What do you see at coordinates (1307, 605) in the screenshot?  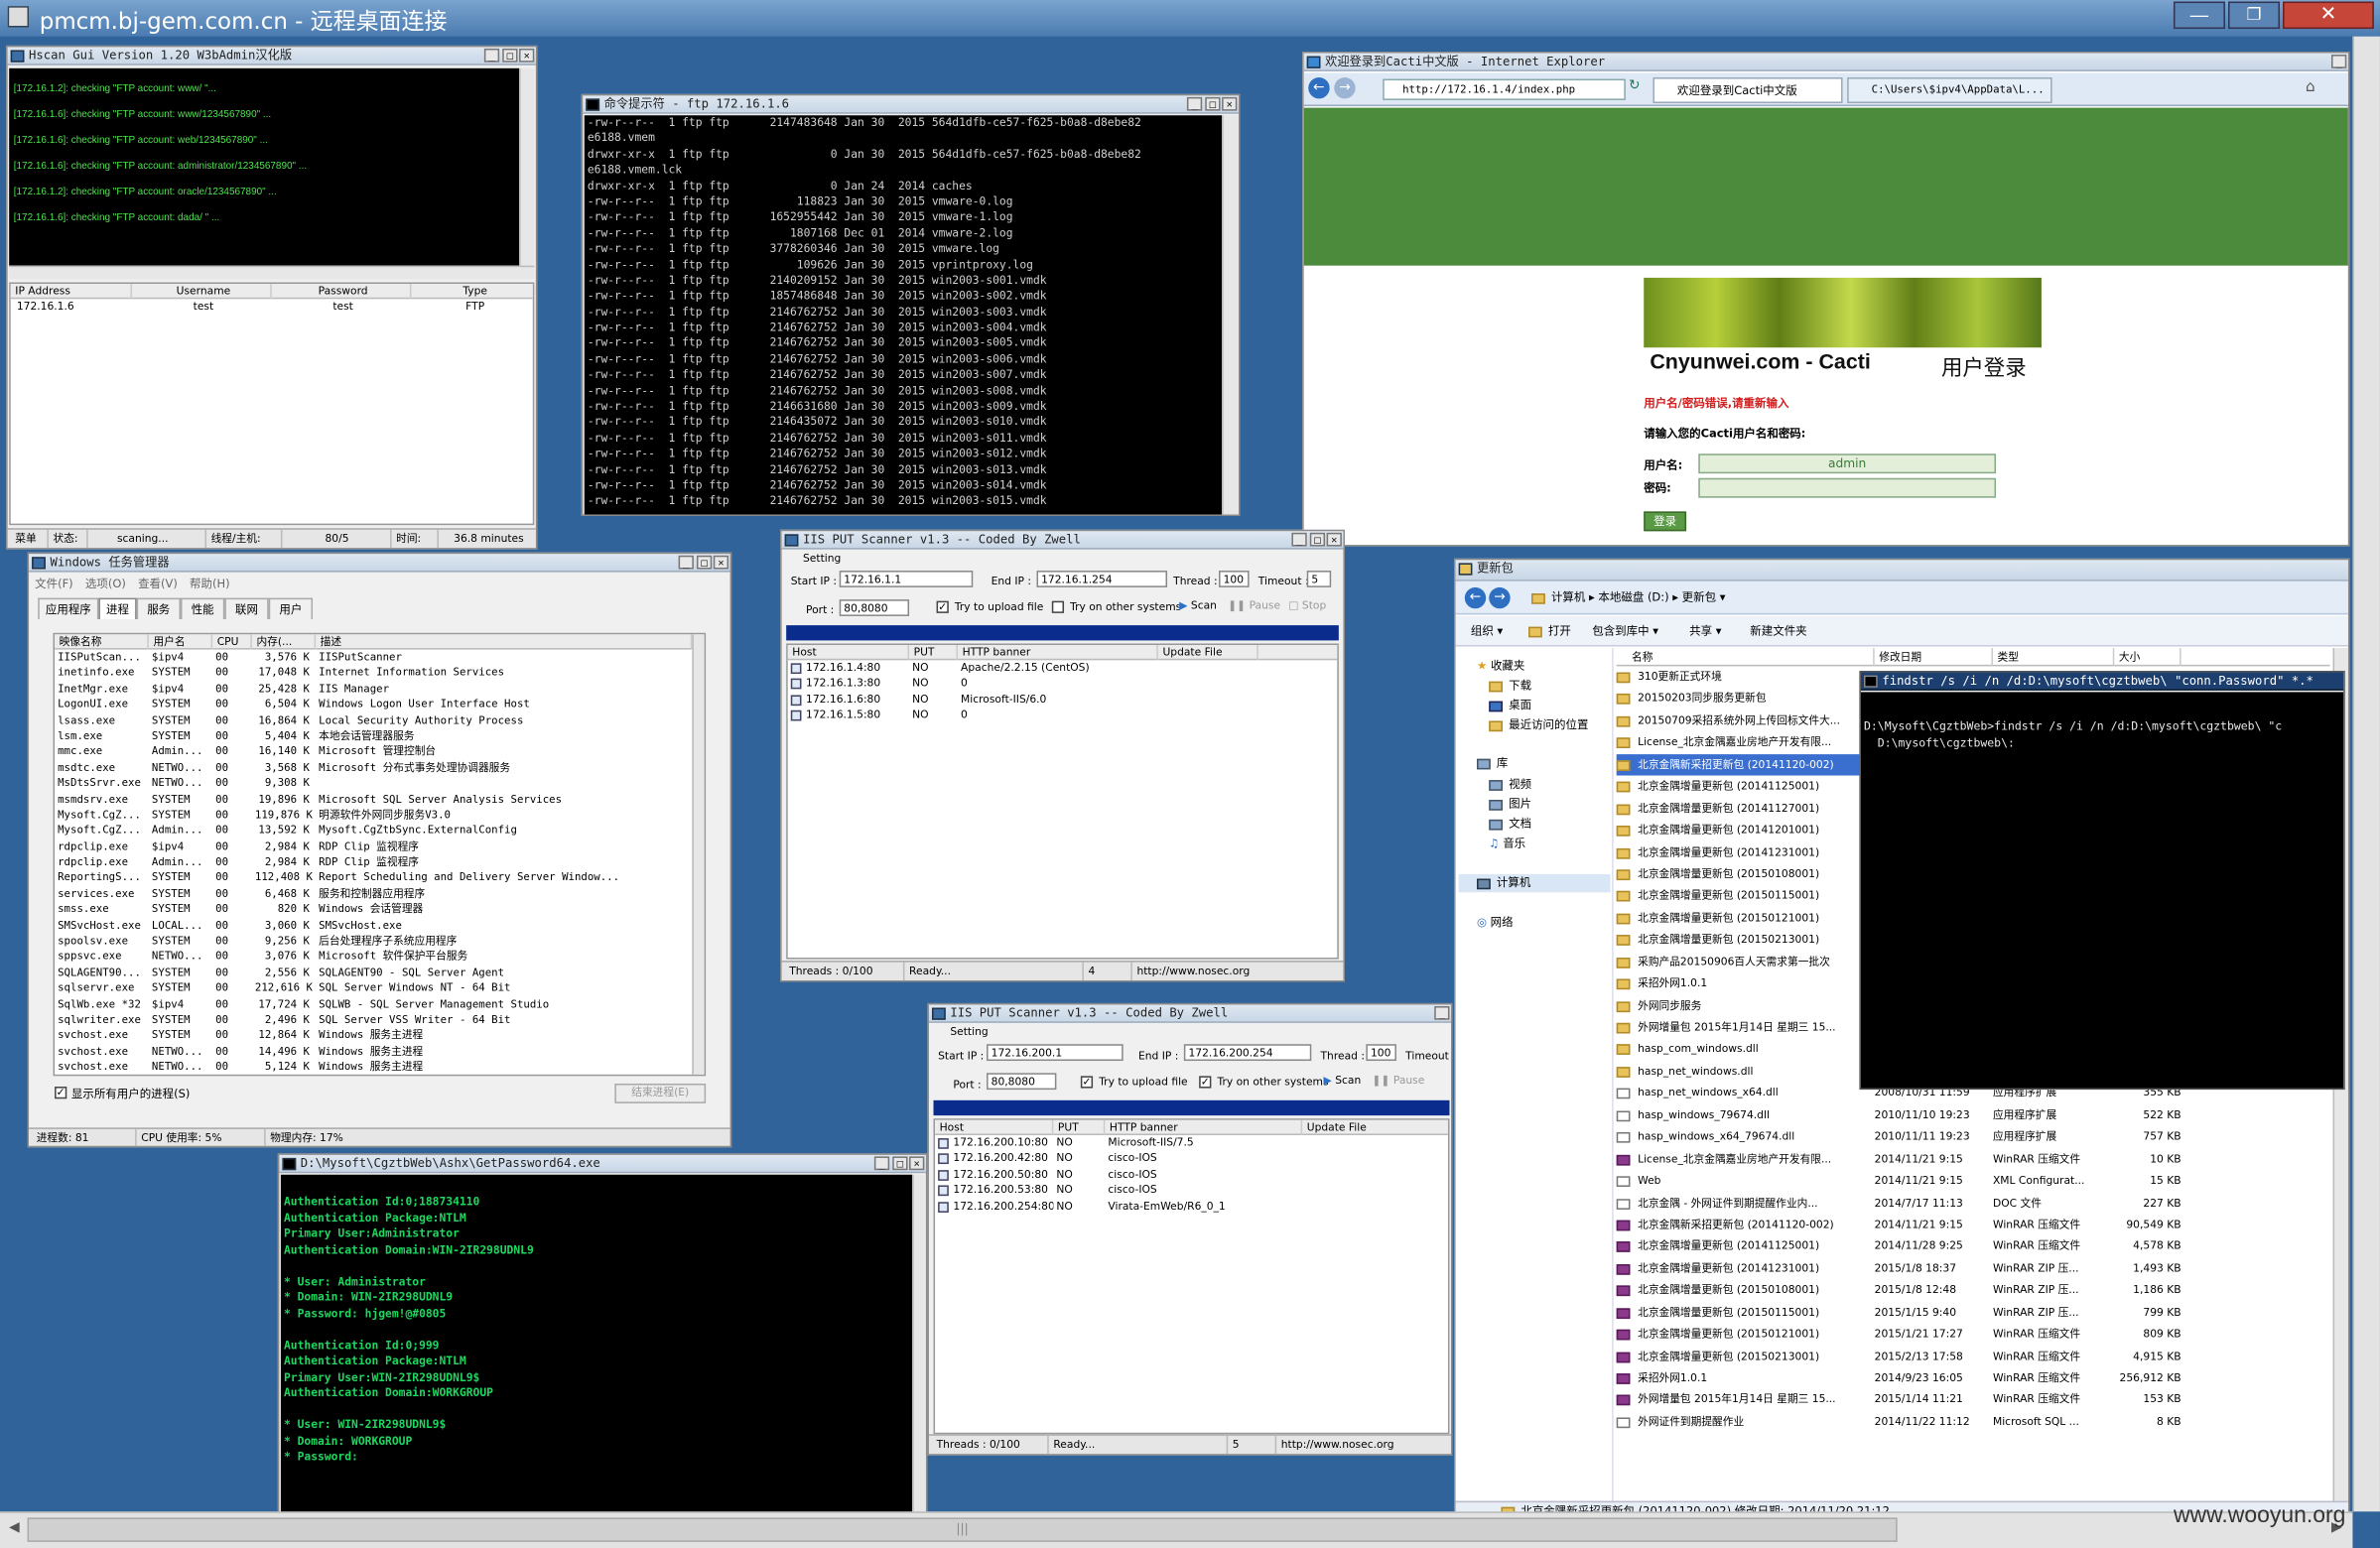 I see `stop-button: □ Stop` at bounding box center [1307, 605].